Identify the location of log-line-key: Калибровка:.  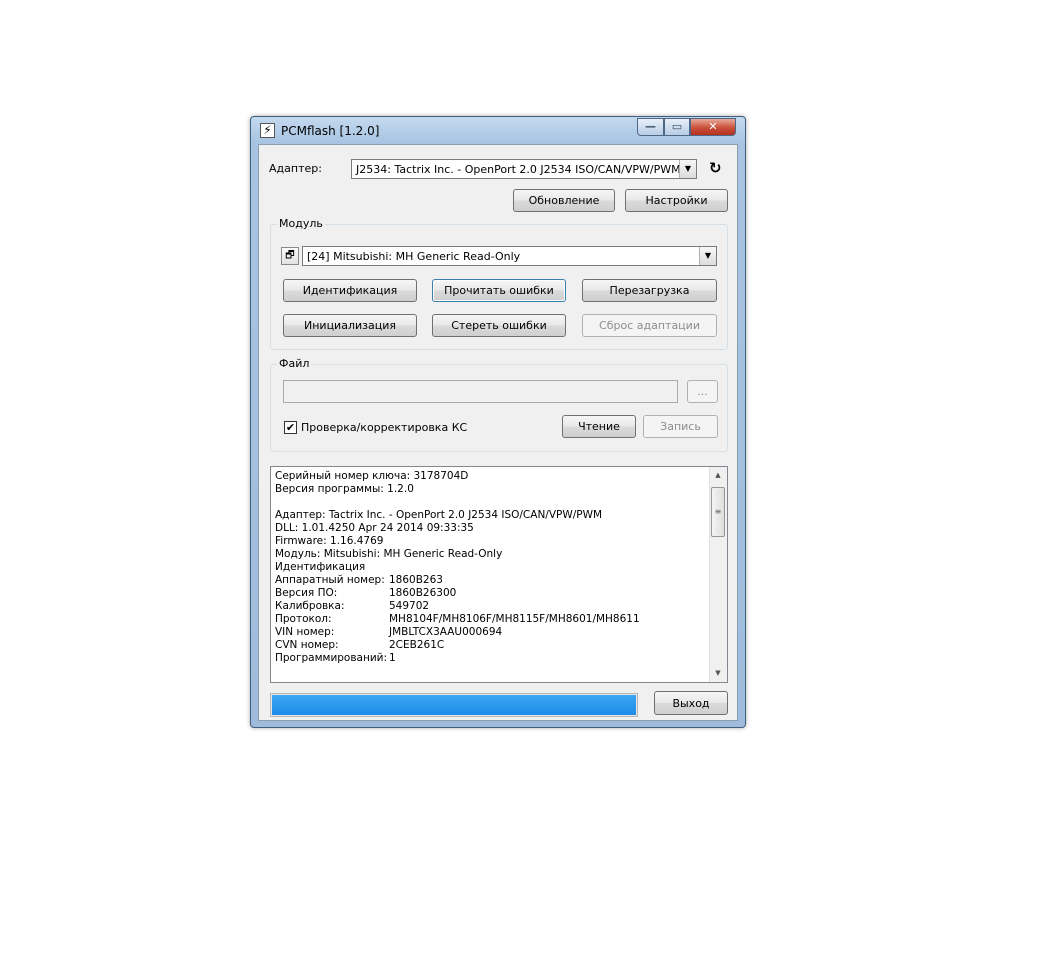
(310, 606).